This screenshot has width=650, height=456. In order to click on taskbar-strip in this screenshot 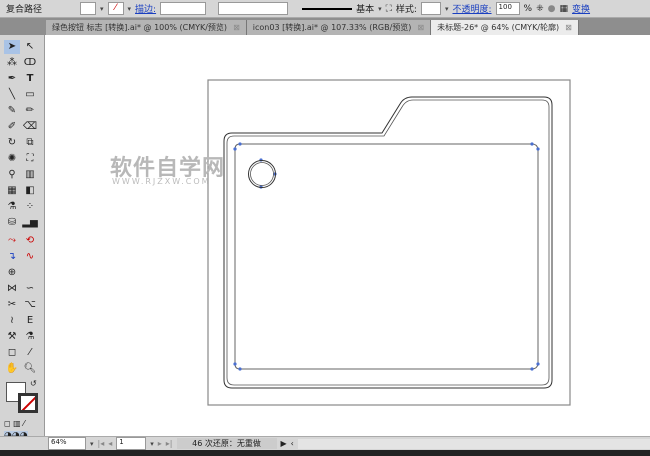, I will do `click(325, 453)`.